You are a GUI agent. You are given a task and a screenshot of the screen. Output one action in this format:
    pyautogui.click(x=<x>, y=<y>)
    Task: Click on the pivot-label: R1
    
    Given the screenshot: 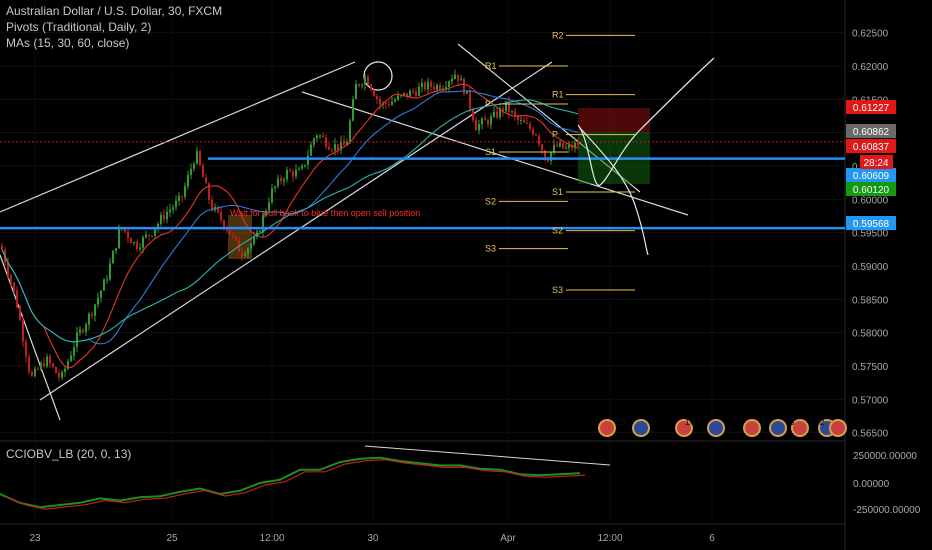 What is the action you would take?
    pyautogui.click(x=491, y=66)
    